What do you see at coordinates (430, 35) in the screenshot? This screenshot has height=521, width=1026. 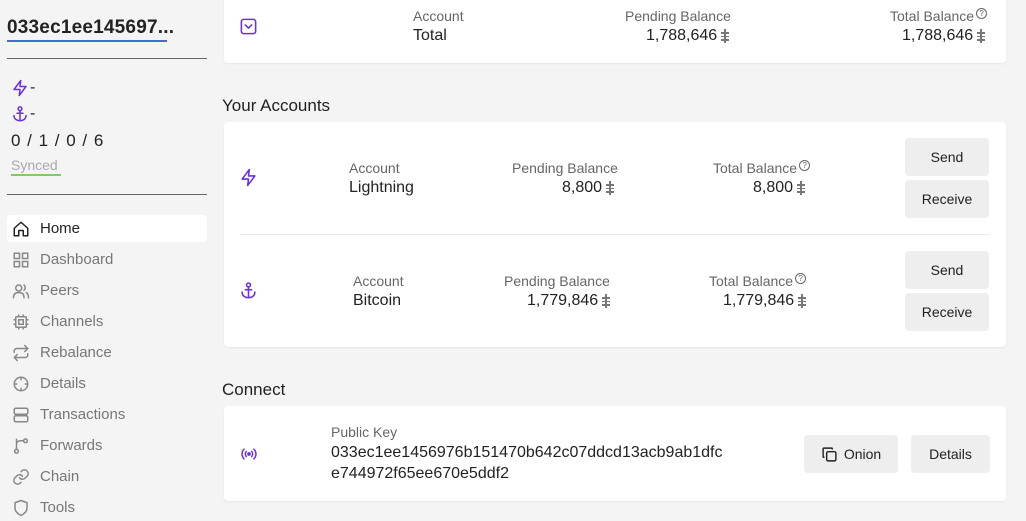 I see `account-value: Total` at bounding box center [430, 35].